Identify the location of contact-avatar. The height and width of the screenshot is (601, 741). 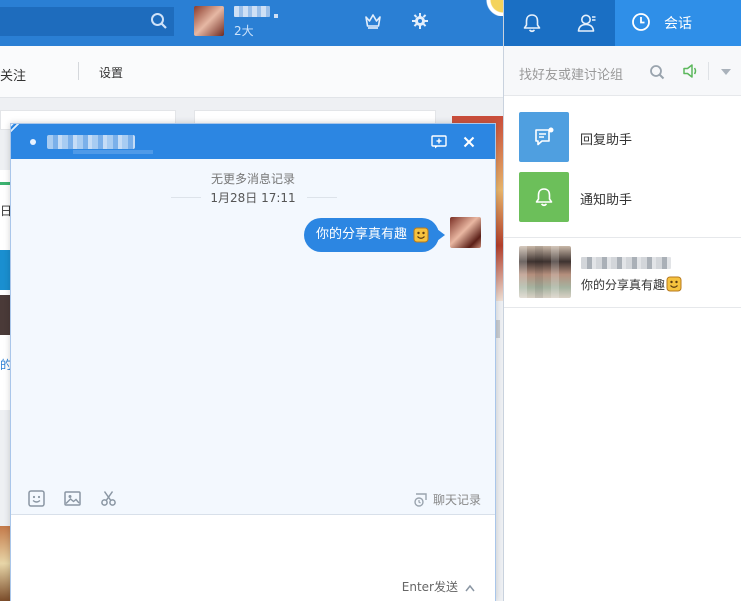
(545, 272).